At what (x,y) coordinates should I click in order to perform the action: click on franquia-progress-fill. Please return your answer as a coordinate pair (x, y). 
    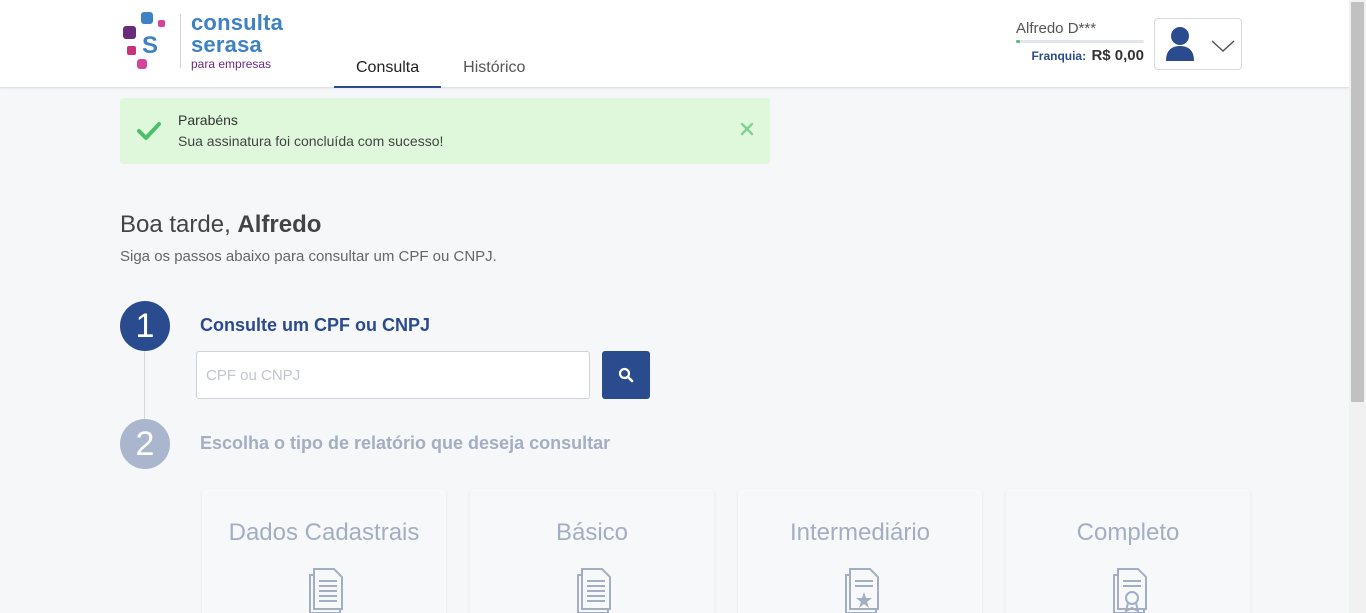
    Looking at the image, I should click on (1018, 41).